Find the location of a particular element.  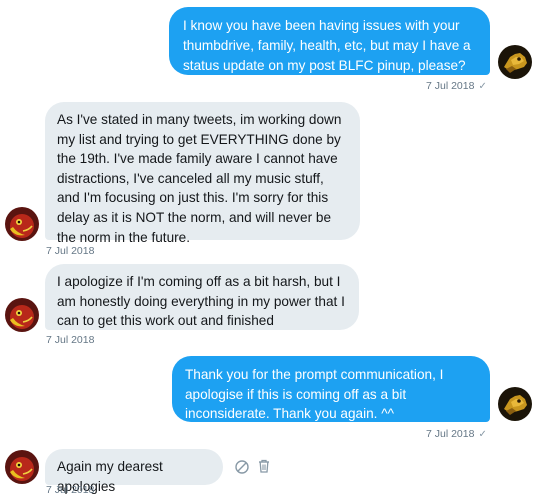

delete-icon is located at coordinates (264, 466).